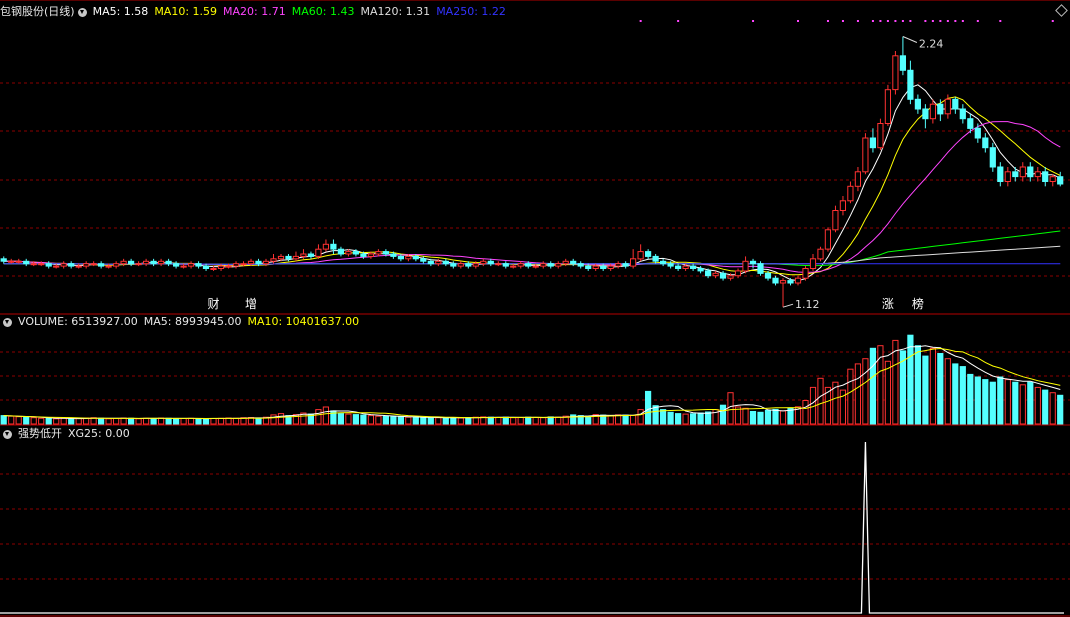  I want to click on volume-ma10: MA10: 10401637.00, so click(303, 321).